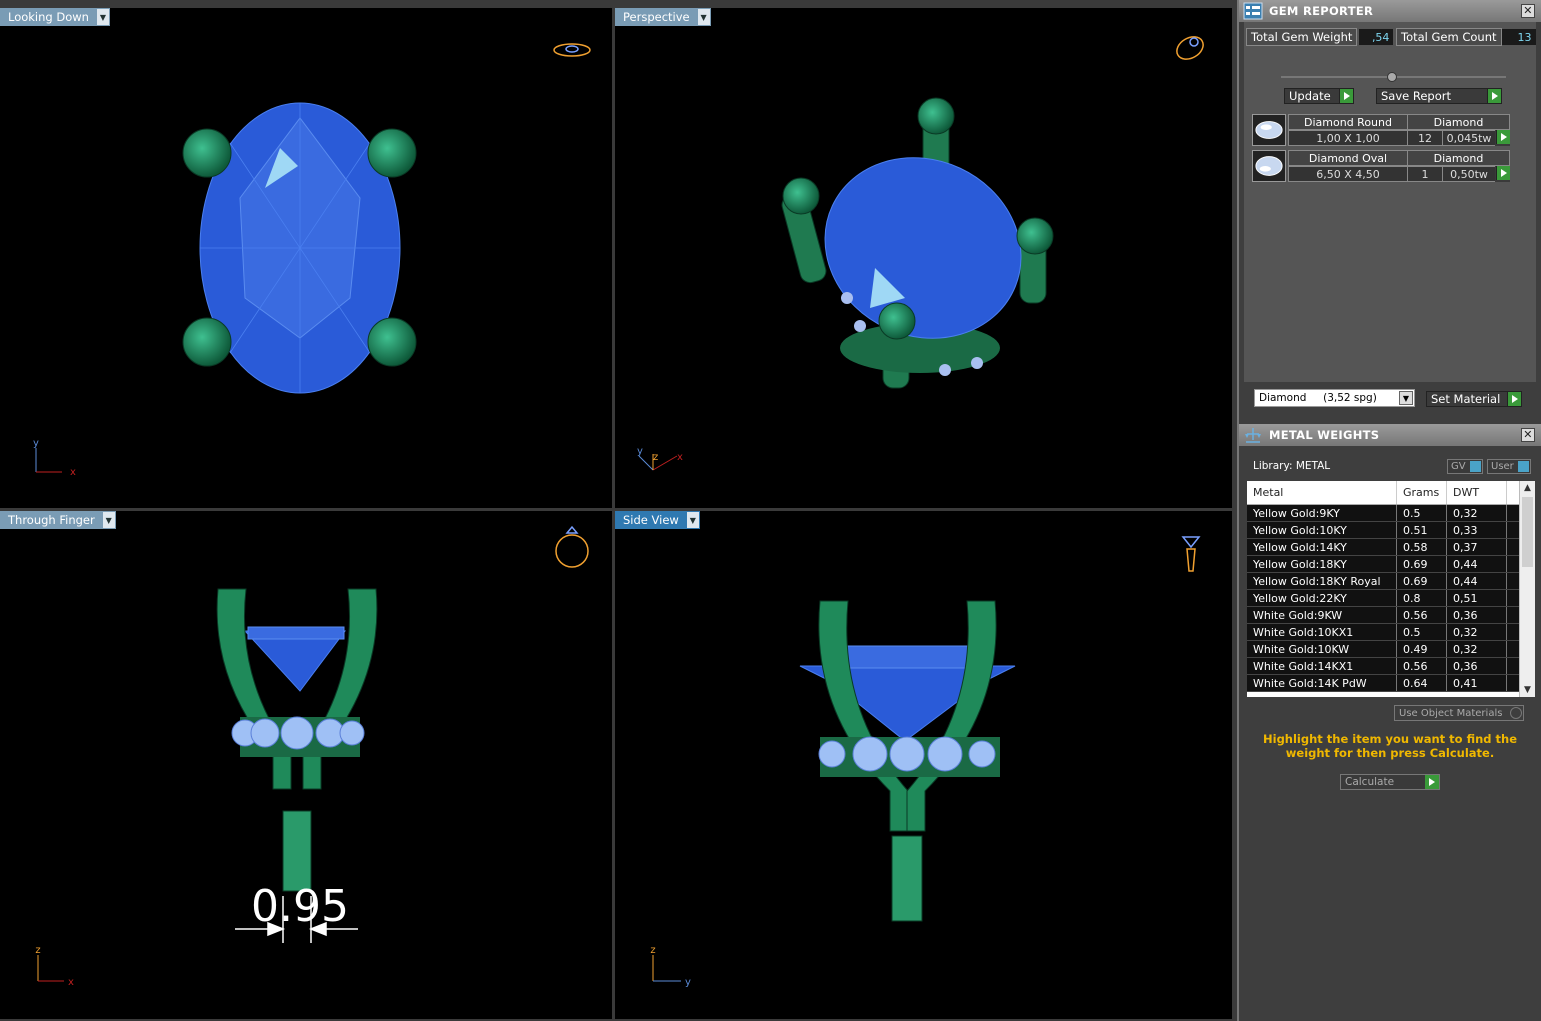 This screenshot has width=1541, height=1021. I want to click on gv-toggle: GV, so click(1465, 466).